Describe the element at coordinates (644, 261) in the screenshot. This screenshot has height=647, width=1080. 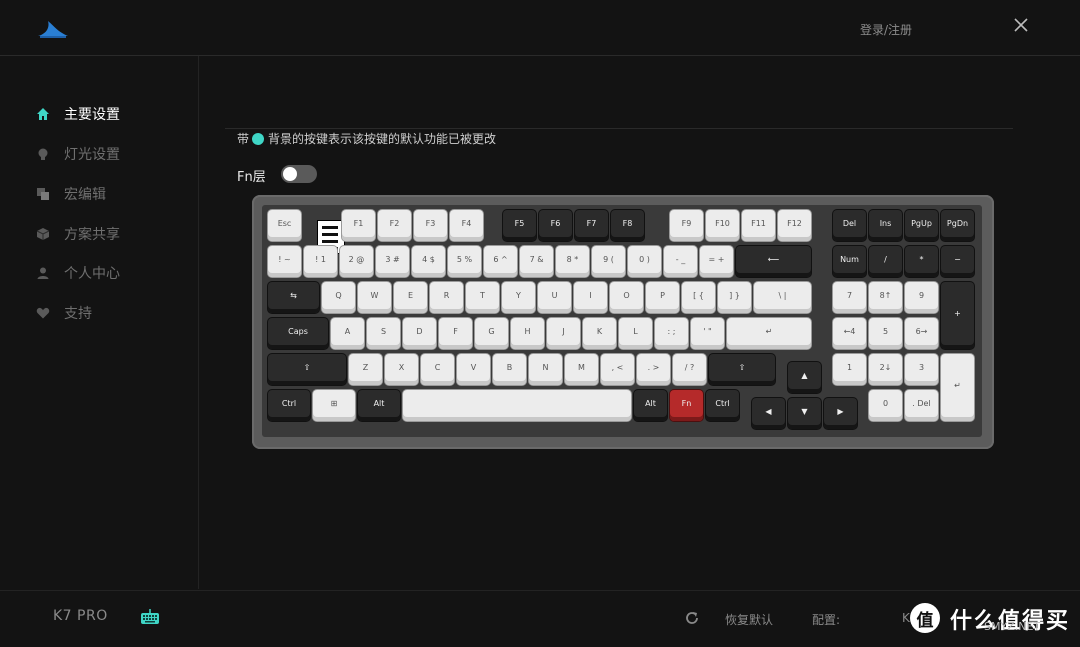
I see `key-n0: 0 )` at that location.